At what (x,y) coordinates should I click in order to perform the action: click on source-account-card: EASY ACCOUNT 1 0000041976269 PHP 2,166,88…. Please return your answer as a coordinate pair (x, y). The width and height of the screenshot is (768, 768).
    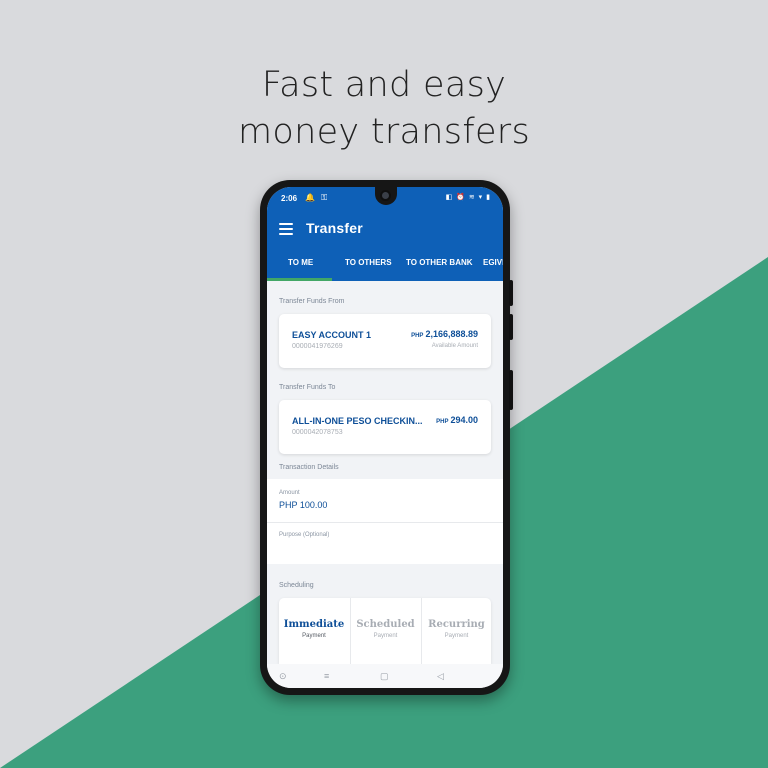
    Looking at the image, I should click on (385, 341).